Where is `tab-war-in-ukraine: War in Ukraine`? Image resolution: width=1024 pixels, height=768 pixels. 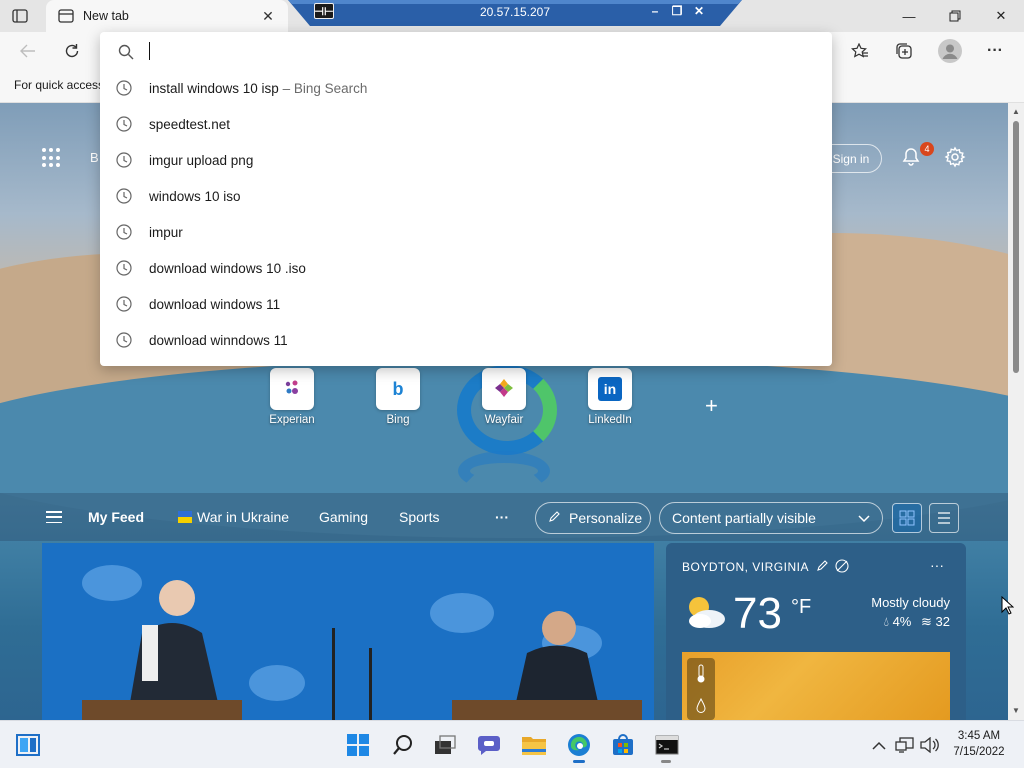 tab-war-in-ukraine: War in Ukraine is located at coordinates (233, 517).